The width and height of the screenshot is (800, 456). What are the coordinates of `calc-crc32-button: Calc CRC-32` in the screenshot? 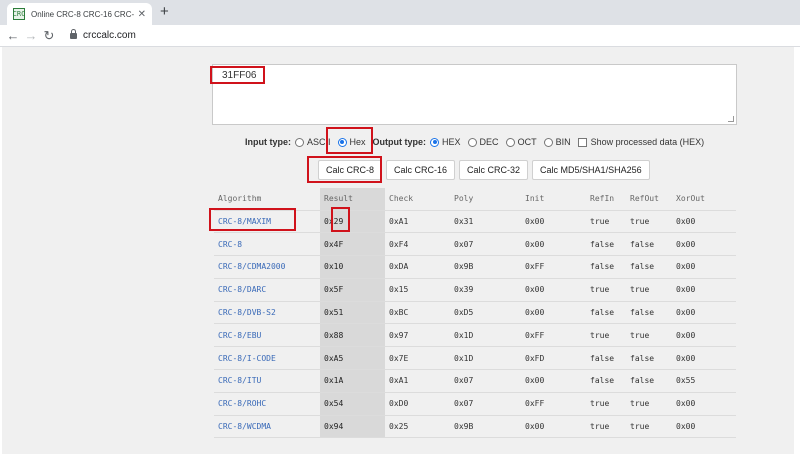 It's located at (494, 170).